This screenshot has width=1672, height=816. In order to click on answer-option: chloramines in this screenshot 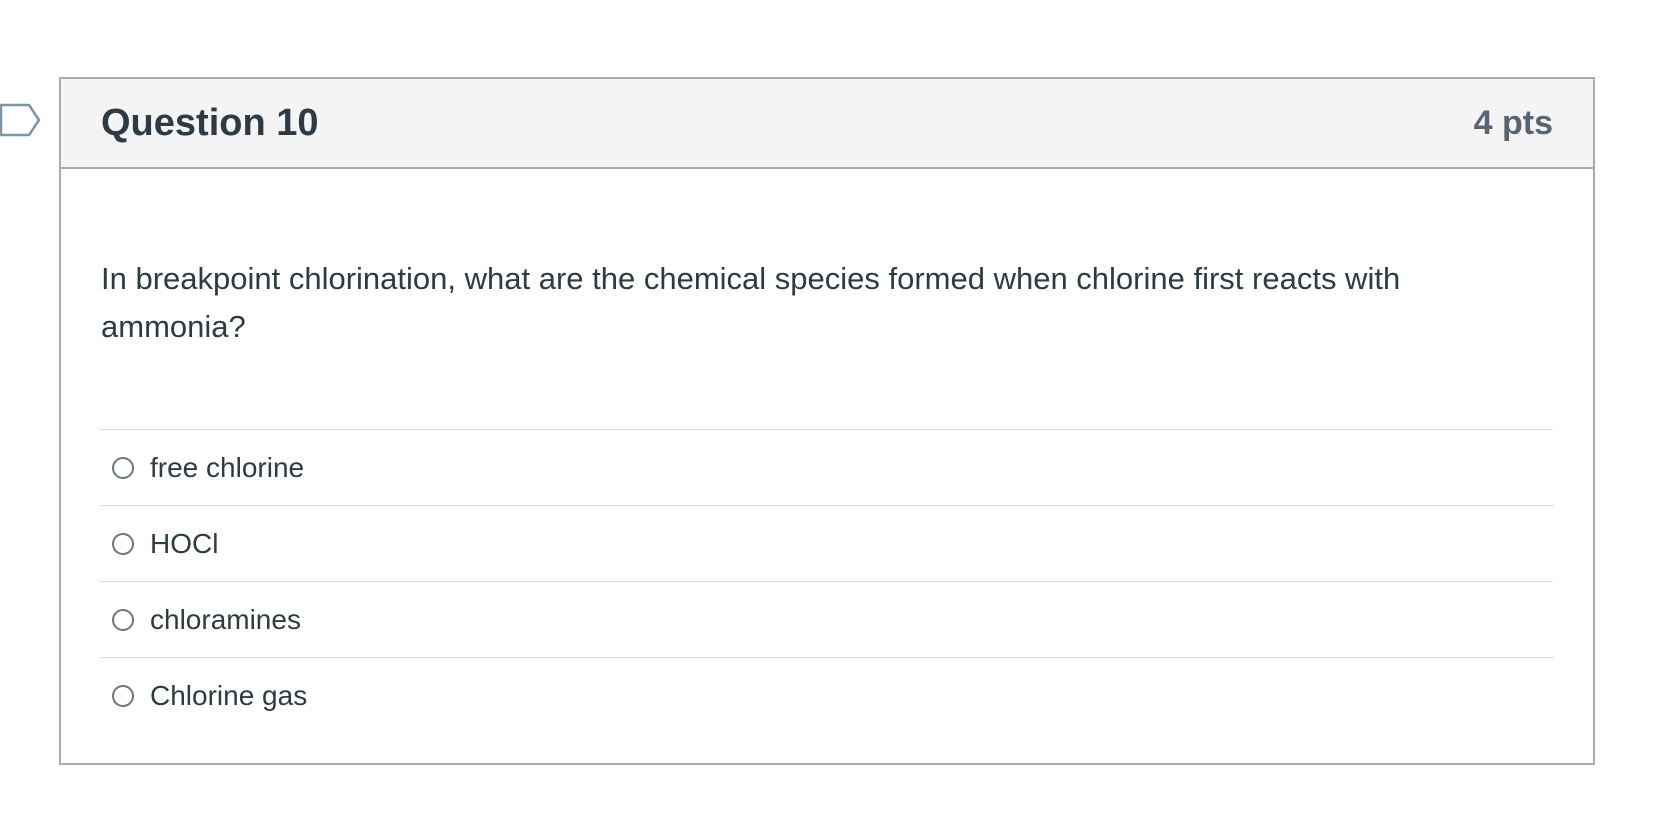, I will do `click(827, 620)`.